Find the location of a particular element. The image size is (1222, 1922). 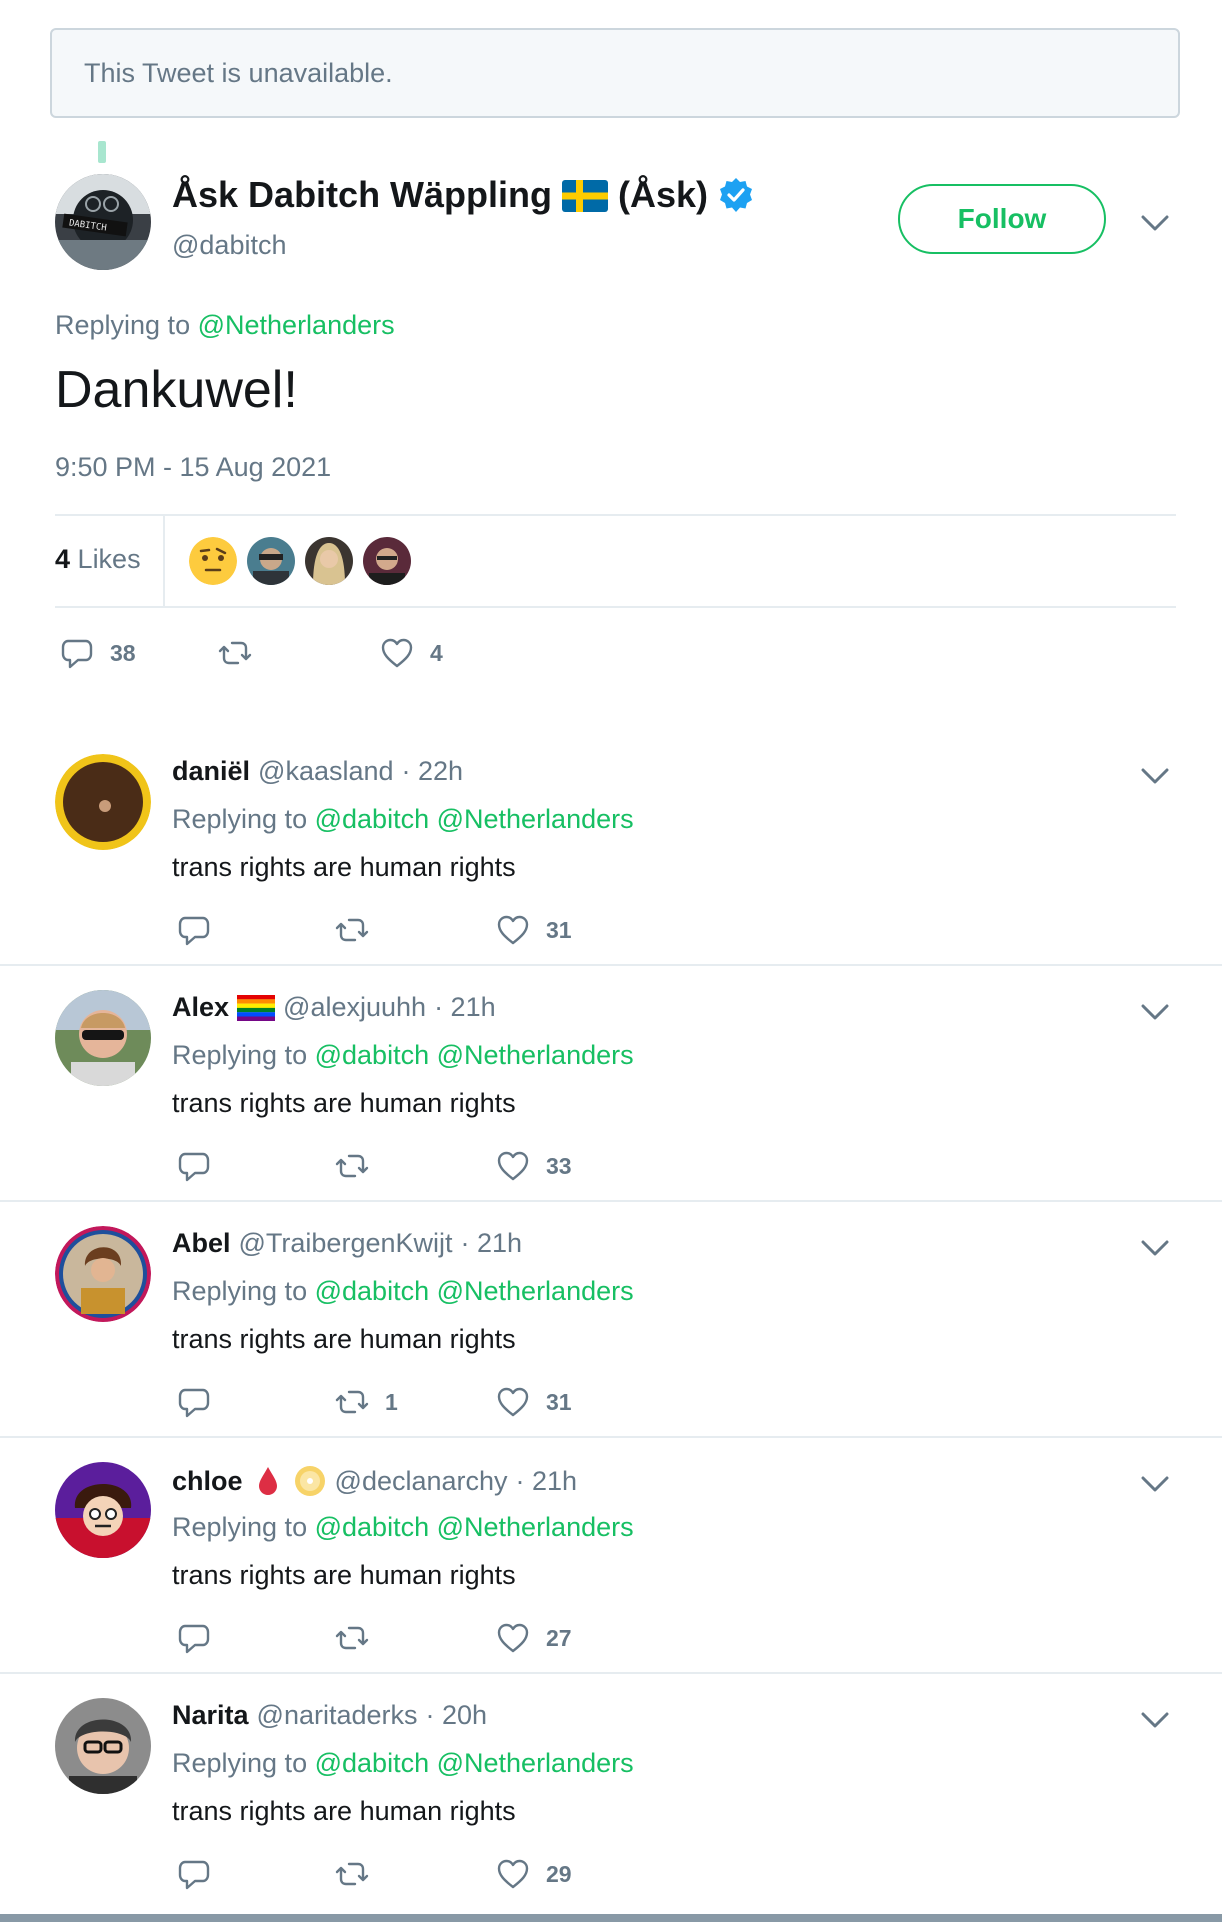

reply-author-name: chloe is located at coordinates (207, 1481).